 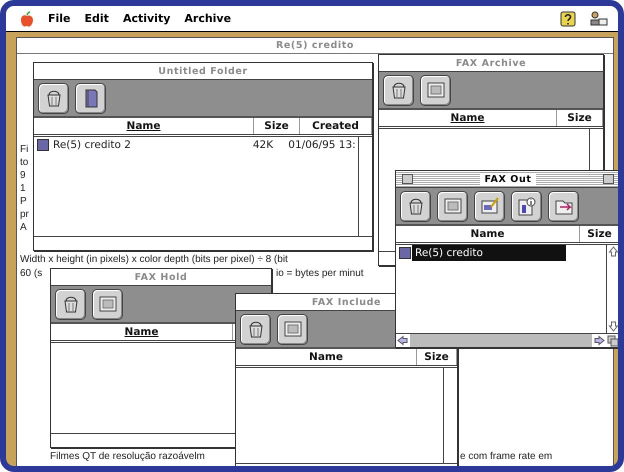 I want to click on menu-item: File, so click(x=59, y=18).